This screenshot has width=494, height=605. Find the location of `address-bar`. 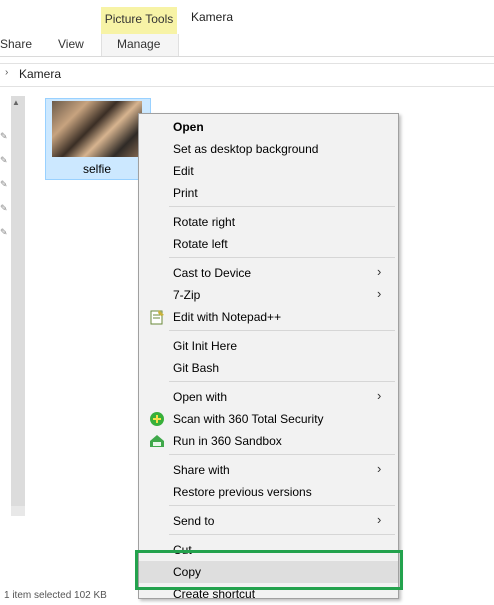

address-bar is located at coordinates (247, 75).